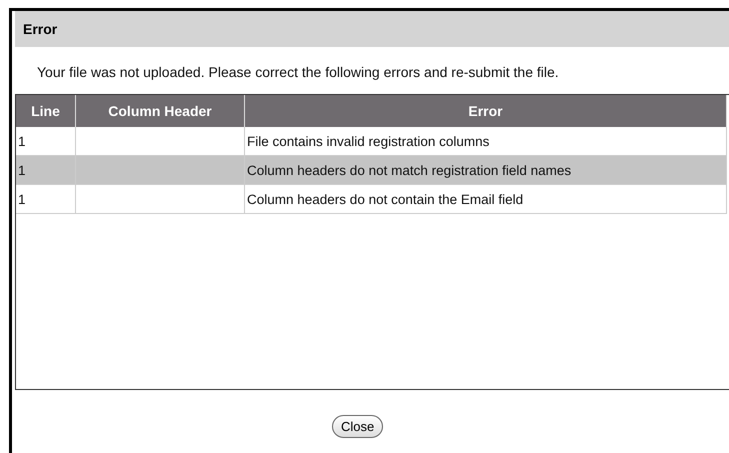 Image resolution: width=729 pixels, height=453 pixels. I want to click on column-header: Line, so click(46, 111).